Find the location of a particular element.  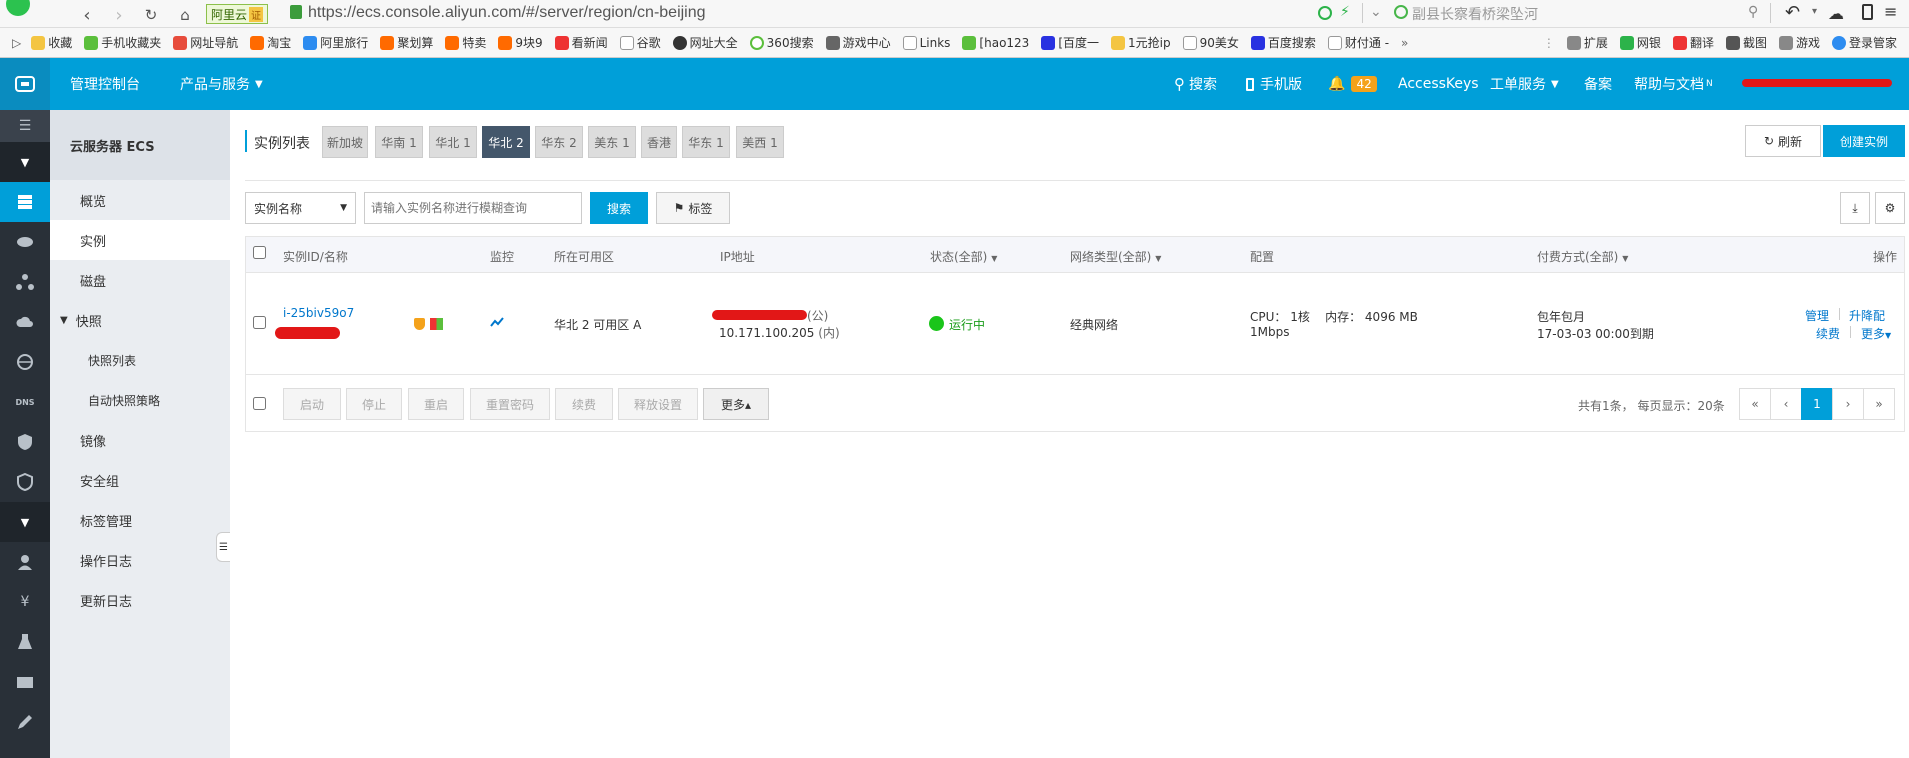

stop-button: 停止 is located at coordinates (374, 404).